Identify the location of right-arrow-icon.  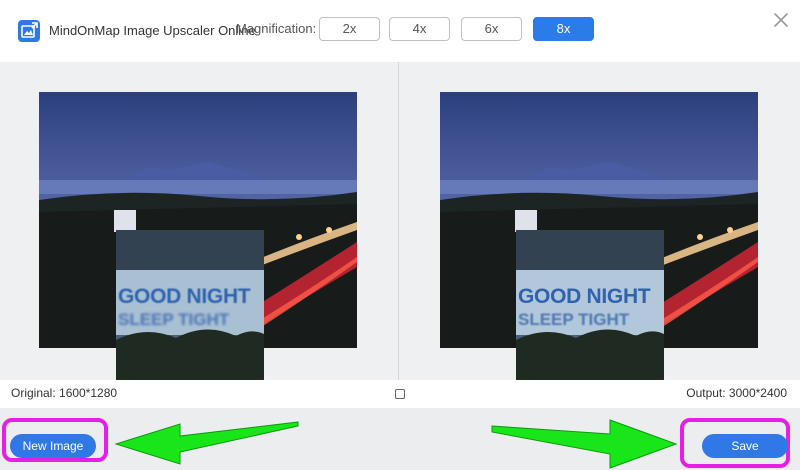
(584, 444).